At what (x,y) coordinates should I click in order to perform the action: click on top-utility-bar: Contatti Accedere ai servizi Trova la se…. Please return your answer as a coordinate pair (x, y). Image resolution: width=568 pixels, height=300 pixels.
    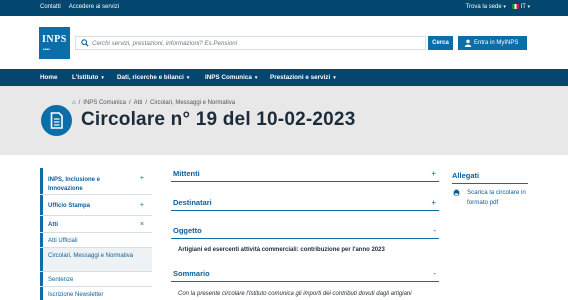
    Looking at the image, I should click on (284, 8).